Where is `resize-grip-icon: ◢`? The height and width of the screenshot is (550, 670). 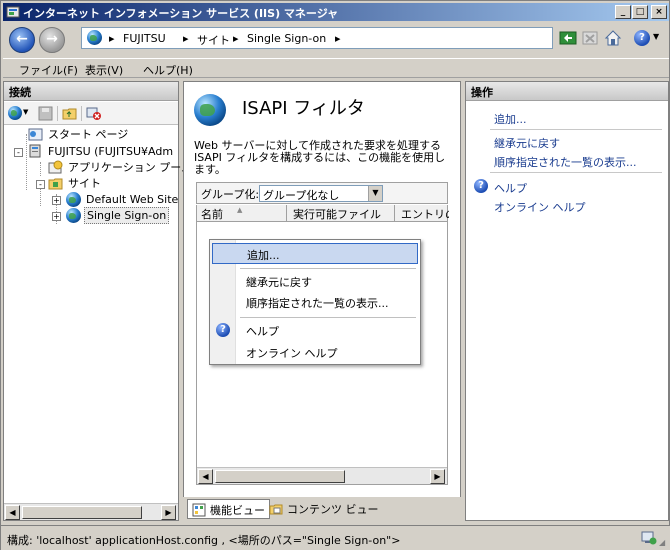 resize-grip-icon: ◢ is located at coordinates (662, 542).